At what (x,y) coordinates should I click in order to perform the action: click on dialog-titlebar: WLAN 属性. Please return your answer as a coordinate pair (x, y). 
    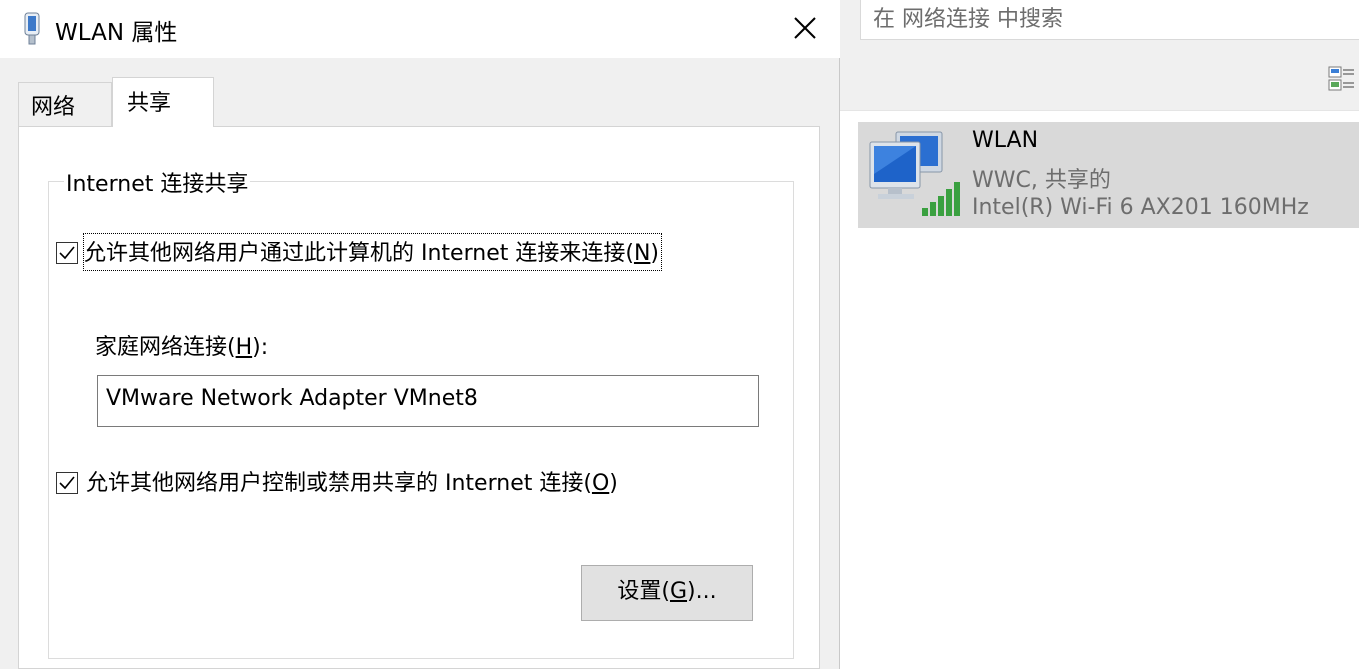
    Looking at the image, I should click on (420, 29).